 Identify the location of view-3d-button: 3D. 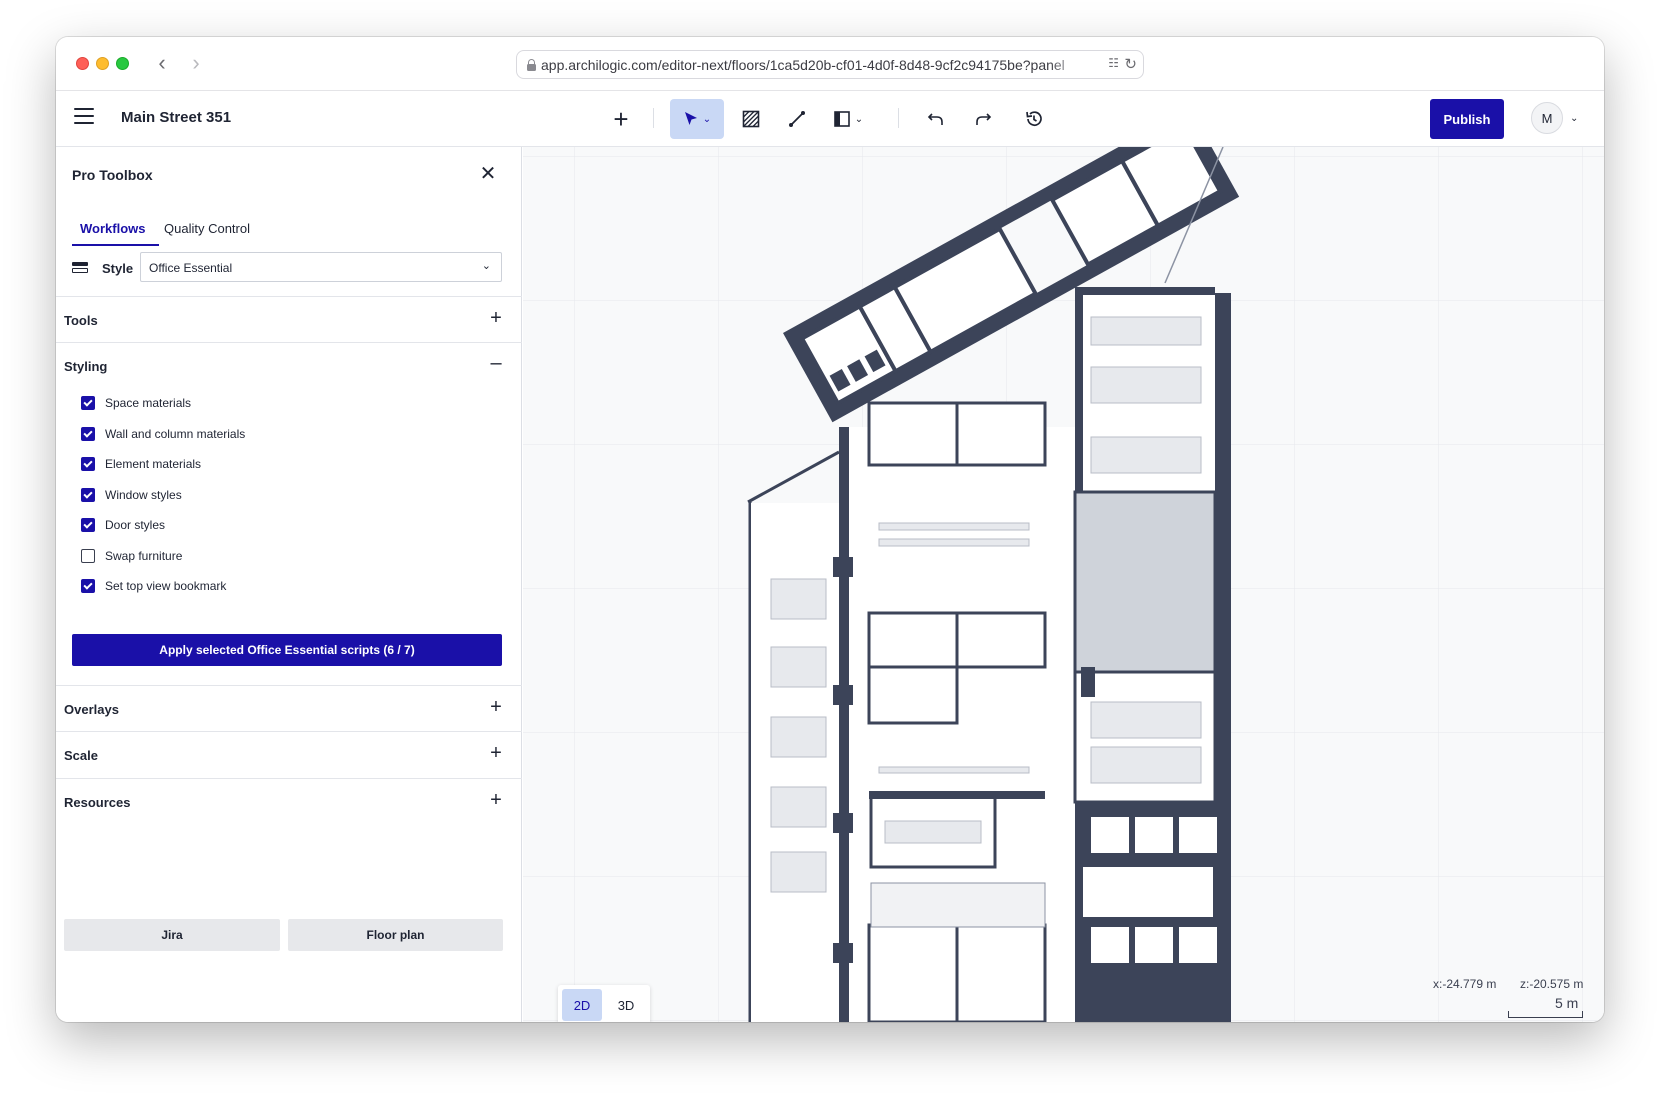
(626, 1005).